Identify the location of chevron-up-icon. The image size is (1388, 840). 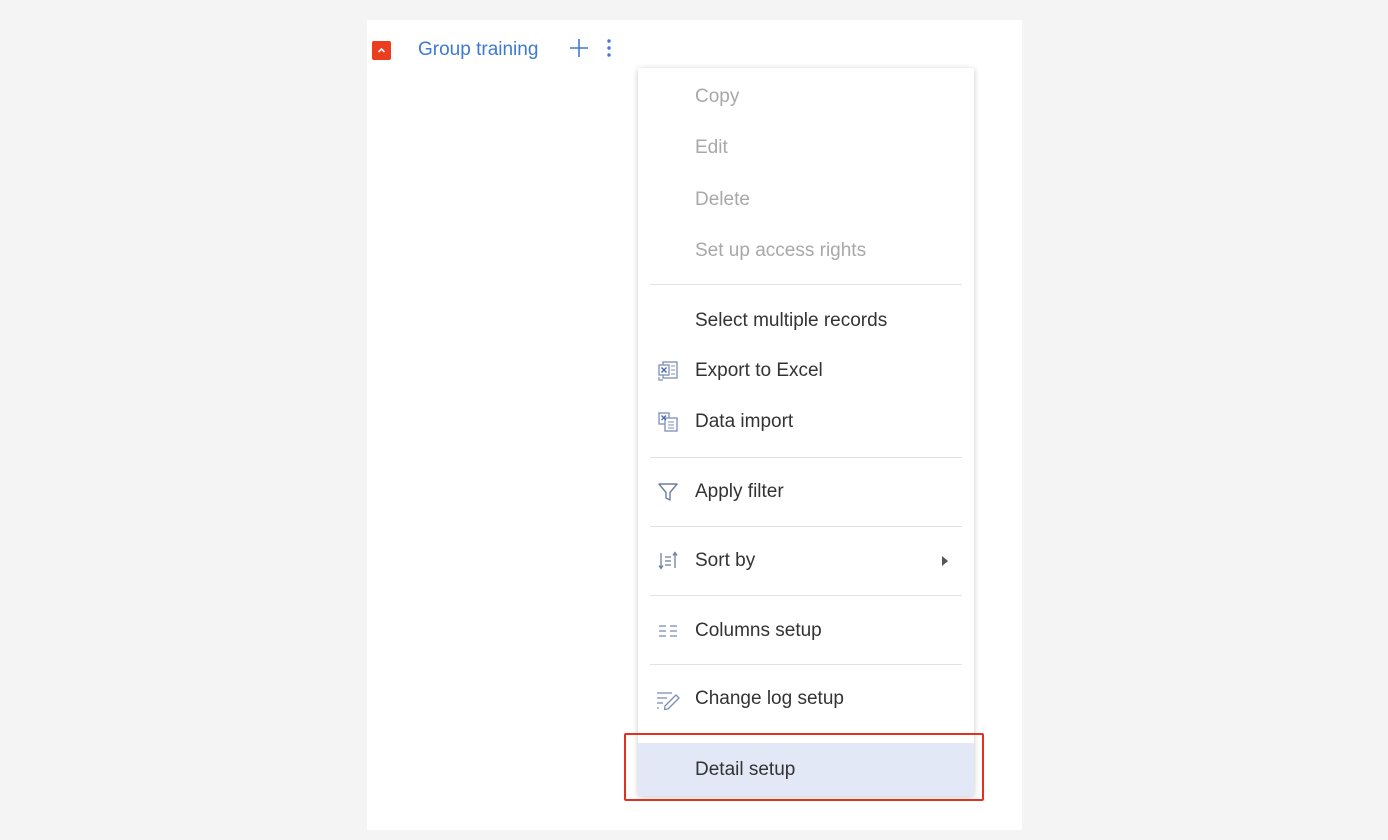
(381, 50).